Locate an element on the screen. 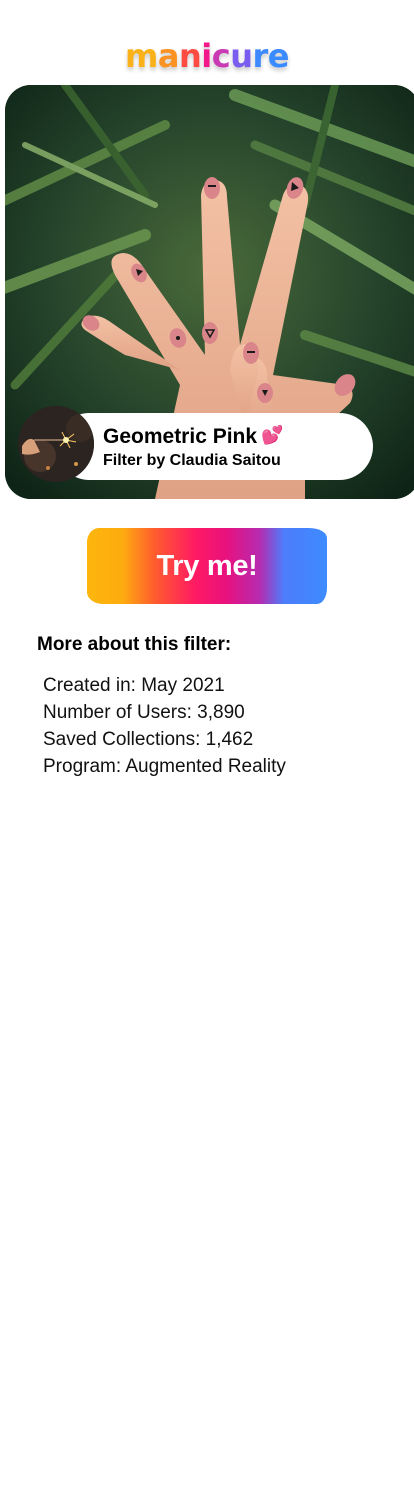 The image size is (414, 1500). logo-letter: n is located at coordinates (190, 56).